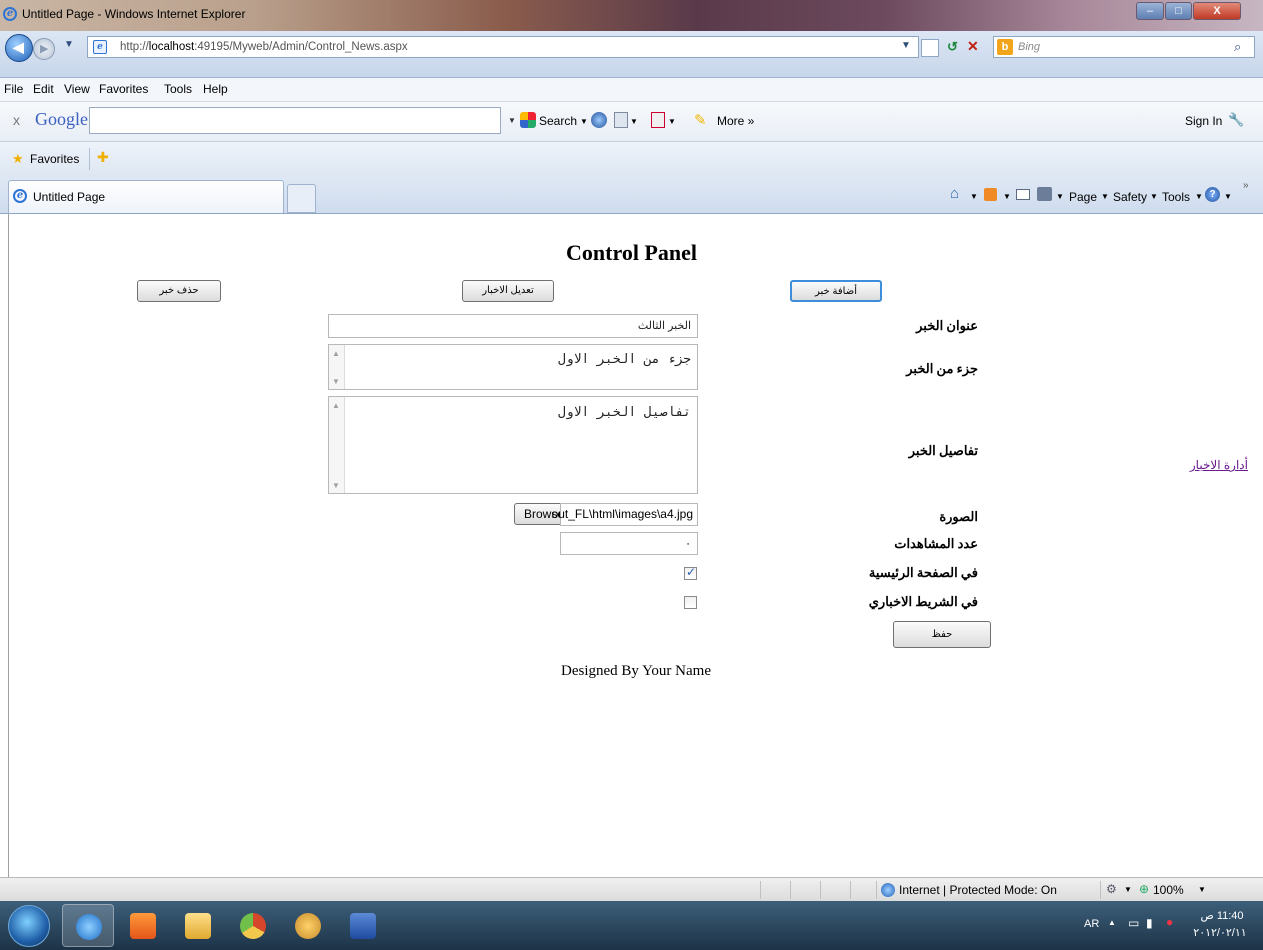 This screenshot has height=950, width=1263. I want to click on menu-bar: File Edit View Favorites Tools Help, so click(631, 90).